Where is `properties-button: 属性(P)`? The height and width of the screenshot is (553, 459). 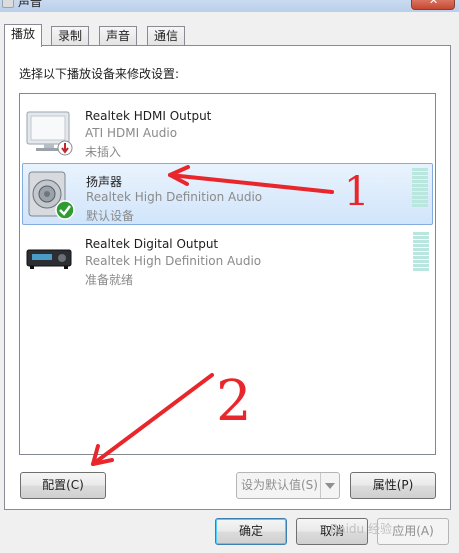 properties-button: 属性(P) is located at coordinates (393, 485).